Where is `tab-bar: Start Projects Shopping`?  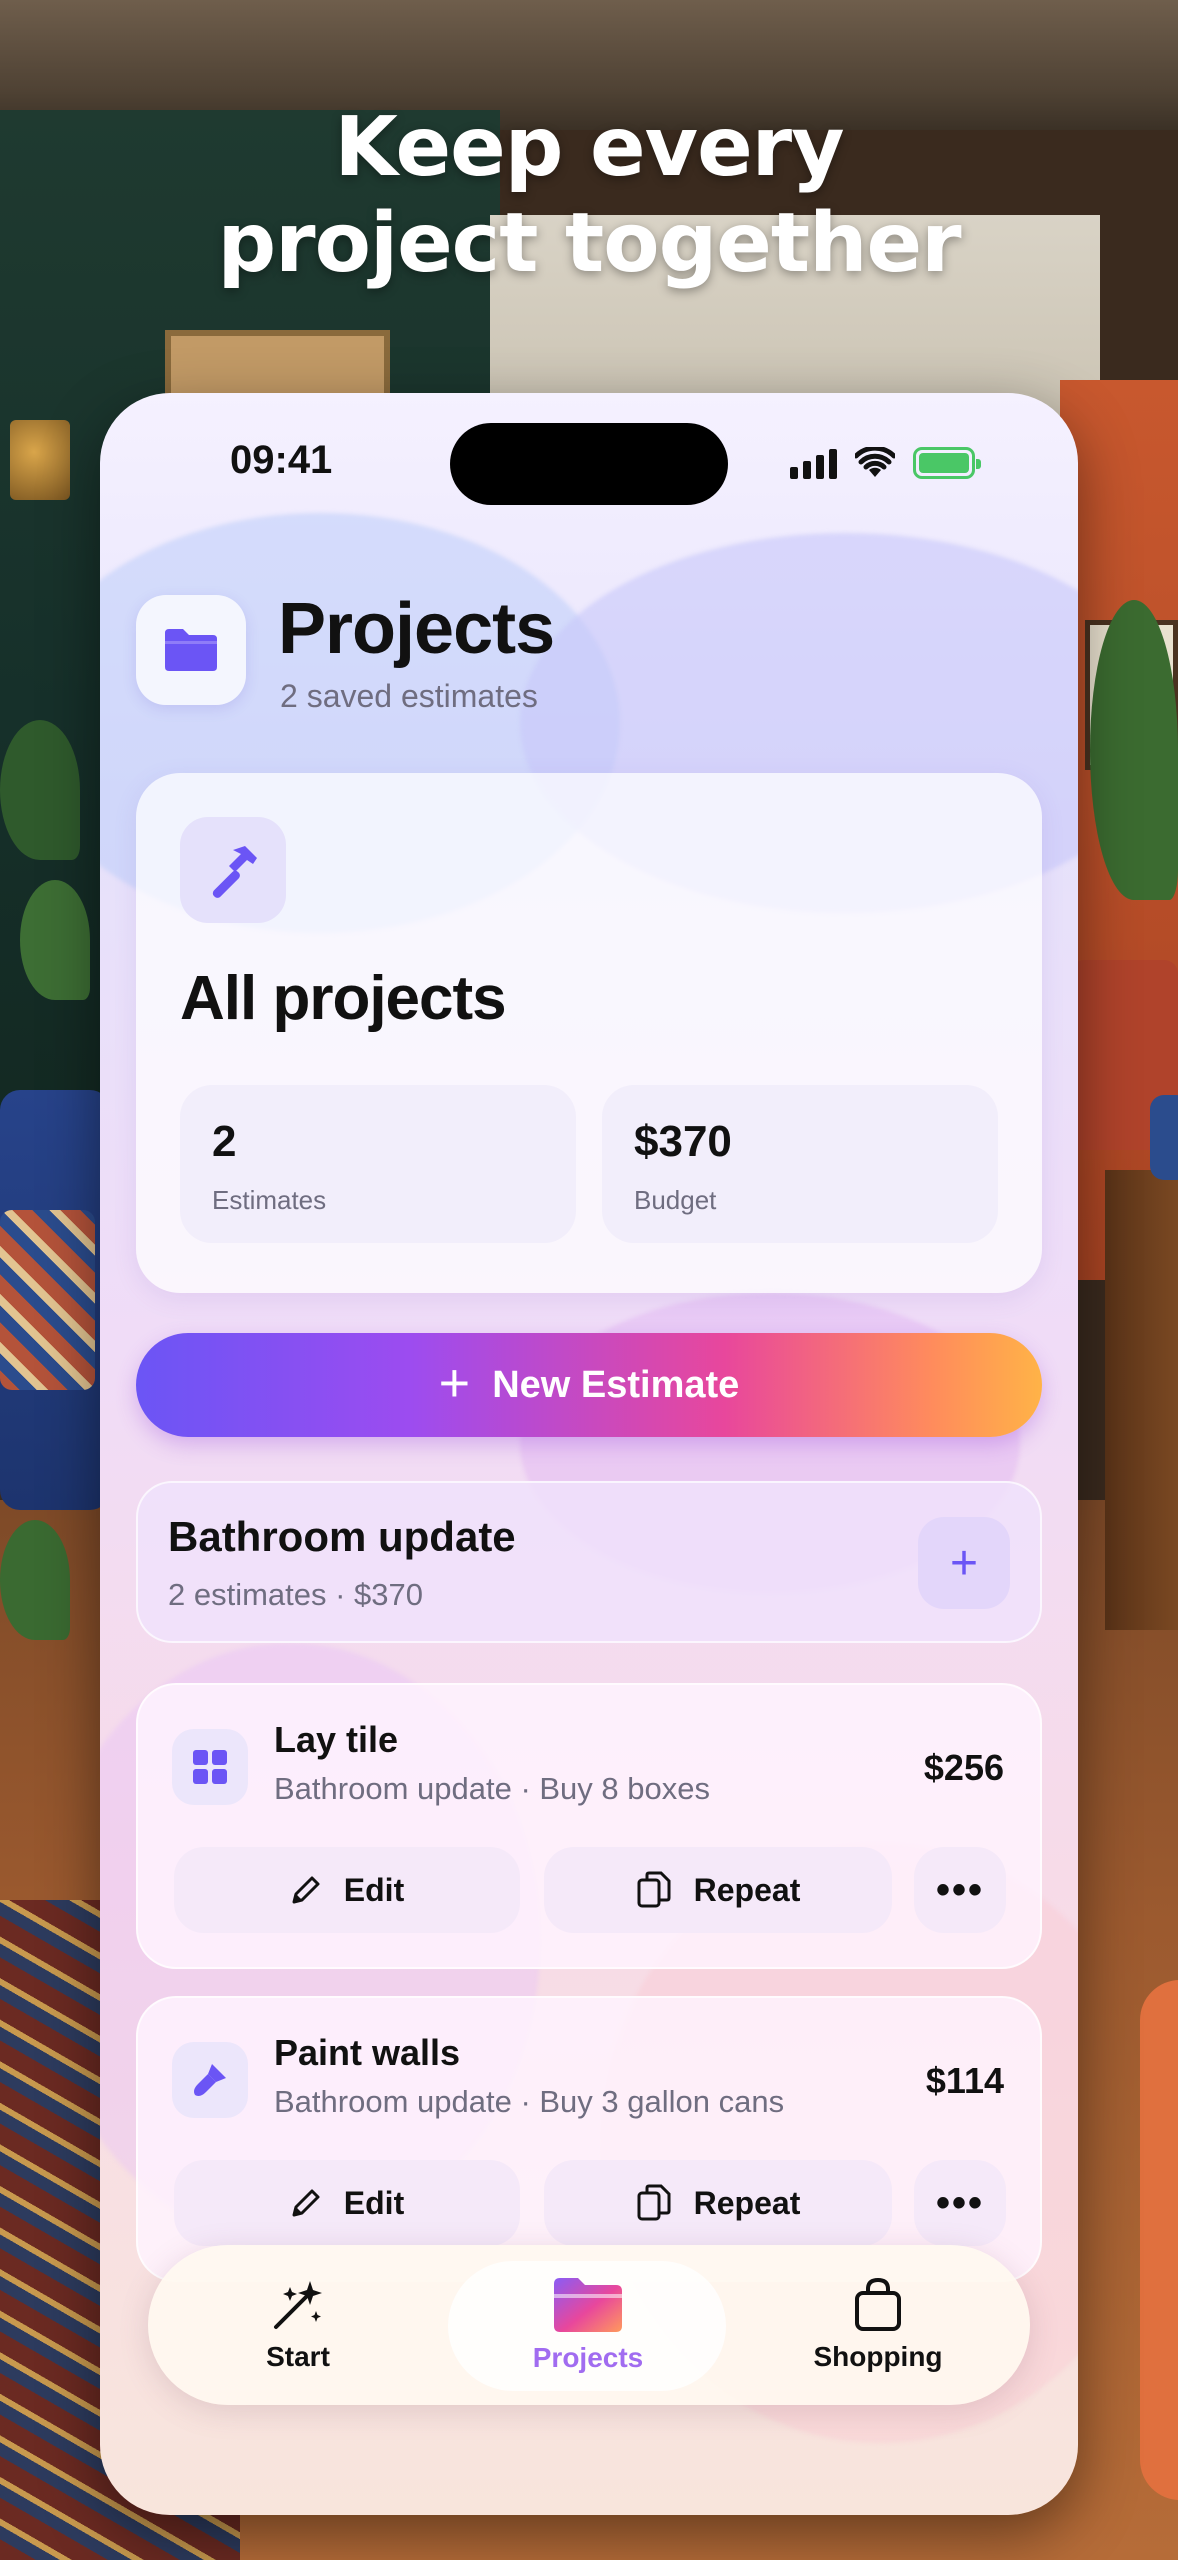
tab-bar: Start Projects Shopping is located at coordinates (589, 2325).